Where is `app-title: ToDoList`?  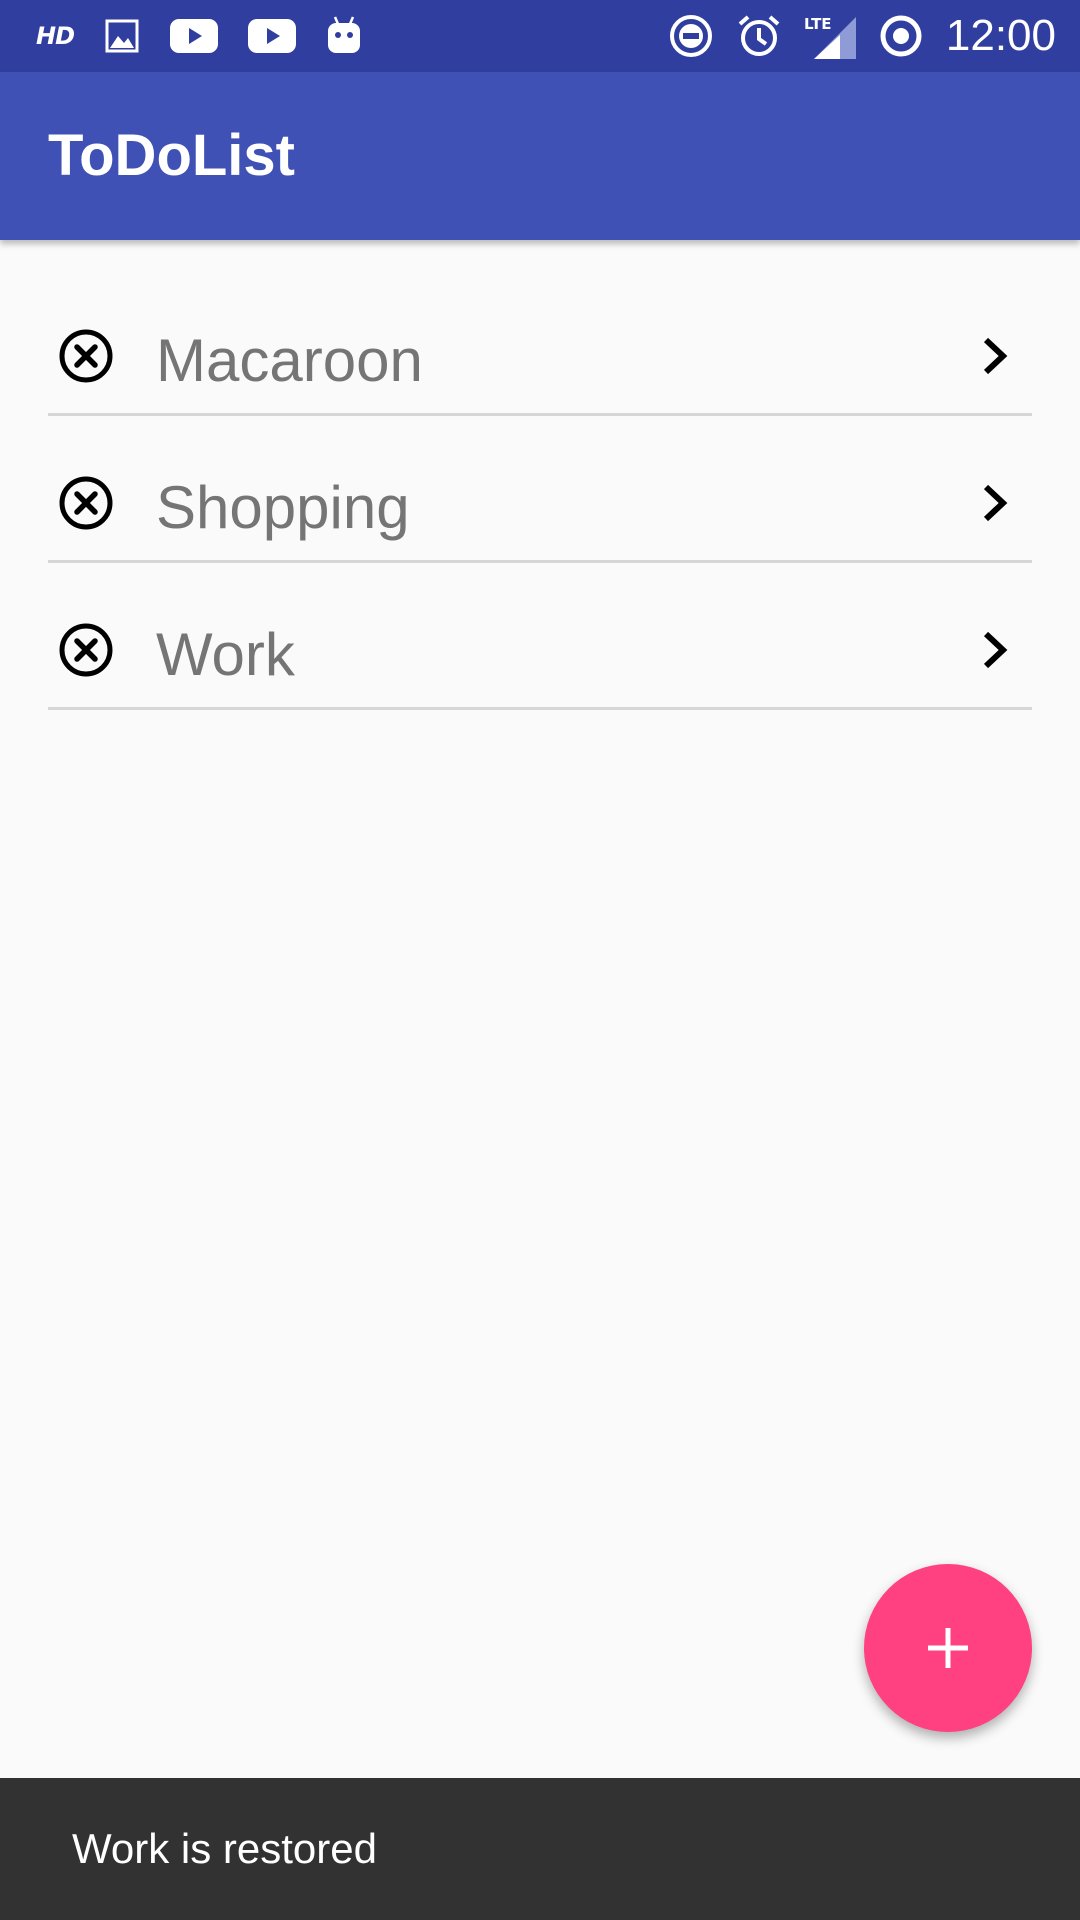
app-title: ToDoList is located at coordinates (171, 155).